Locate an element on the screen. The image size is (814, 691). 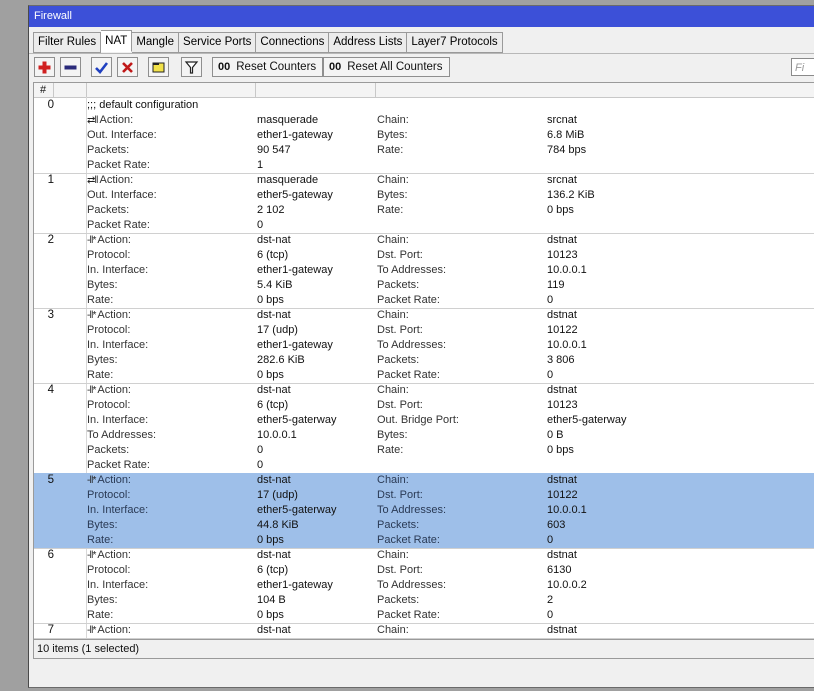
tab-nat: NAT is located at coordinates (117, 41).